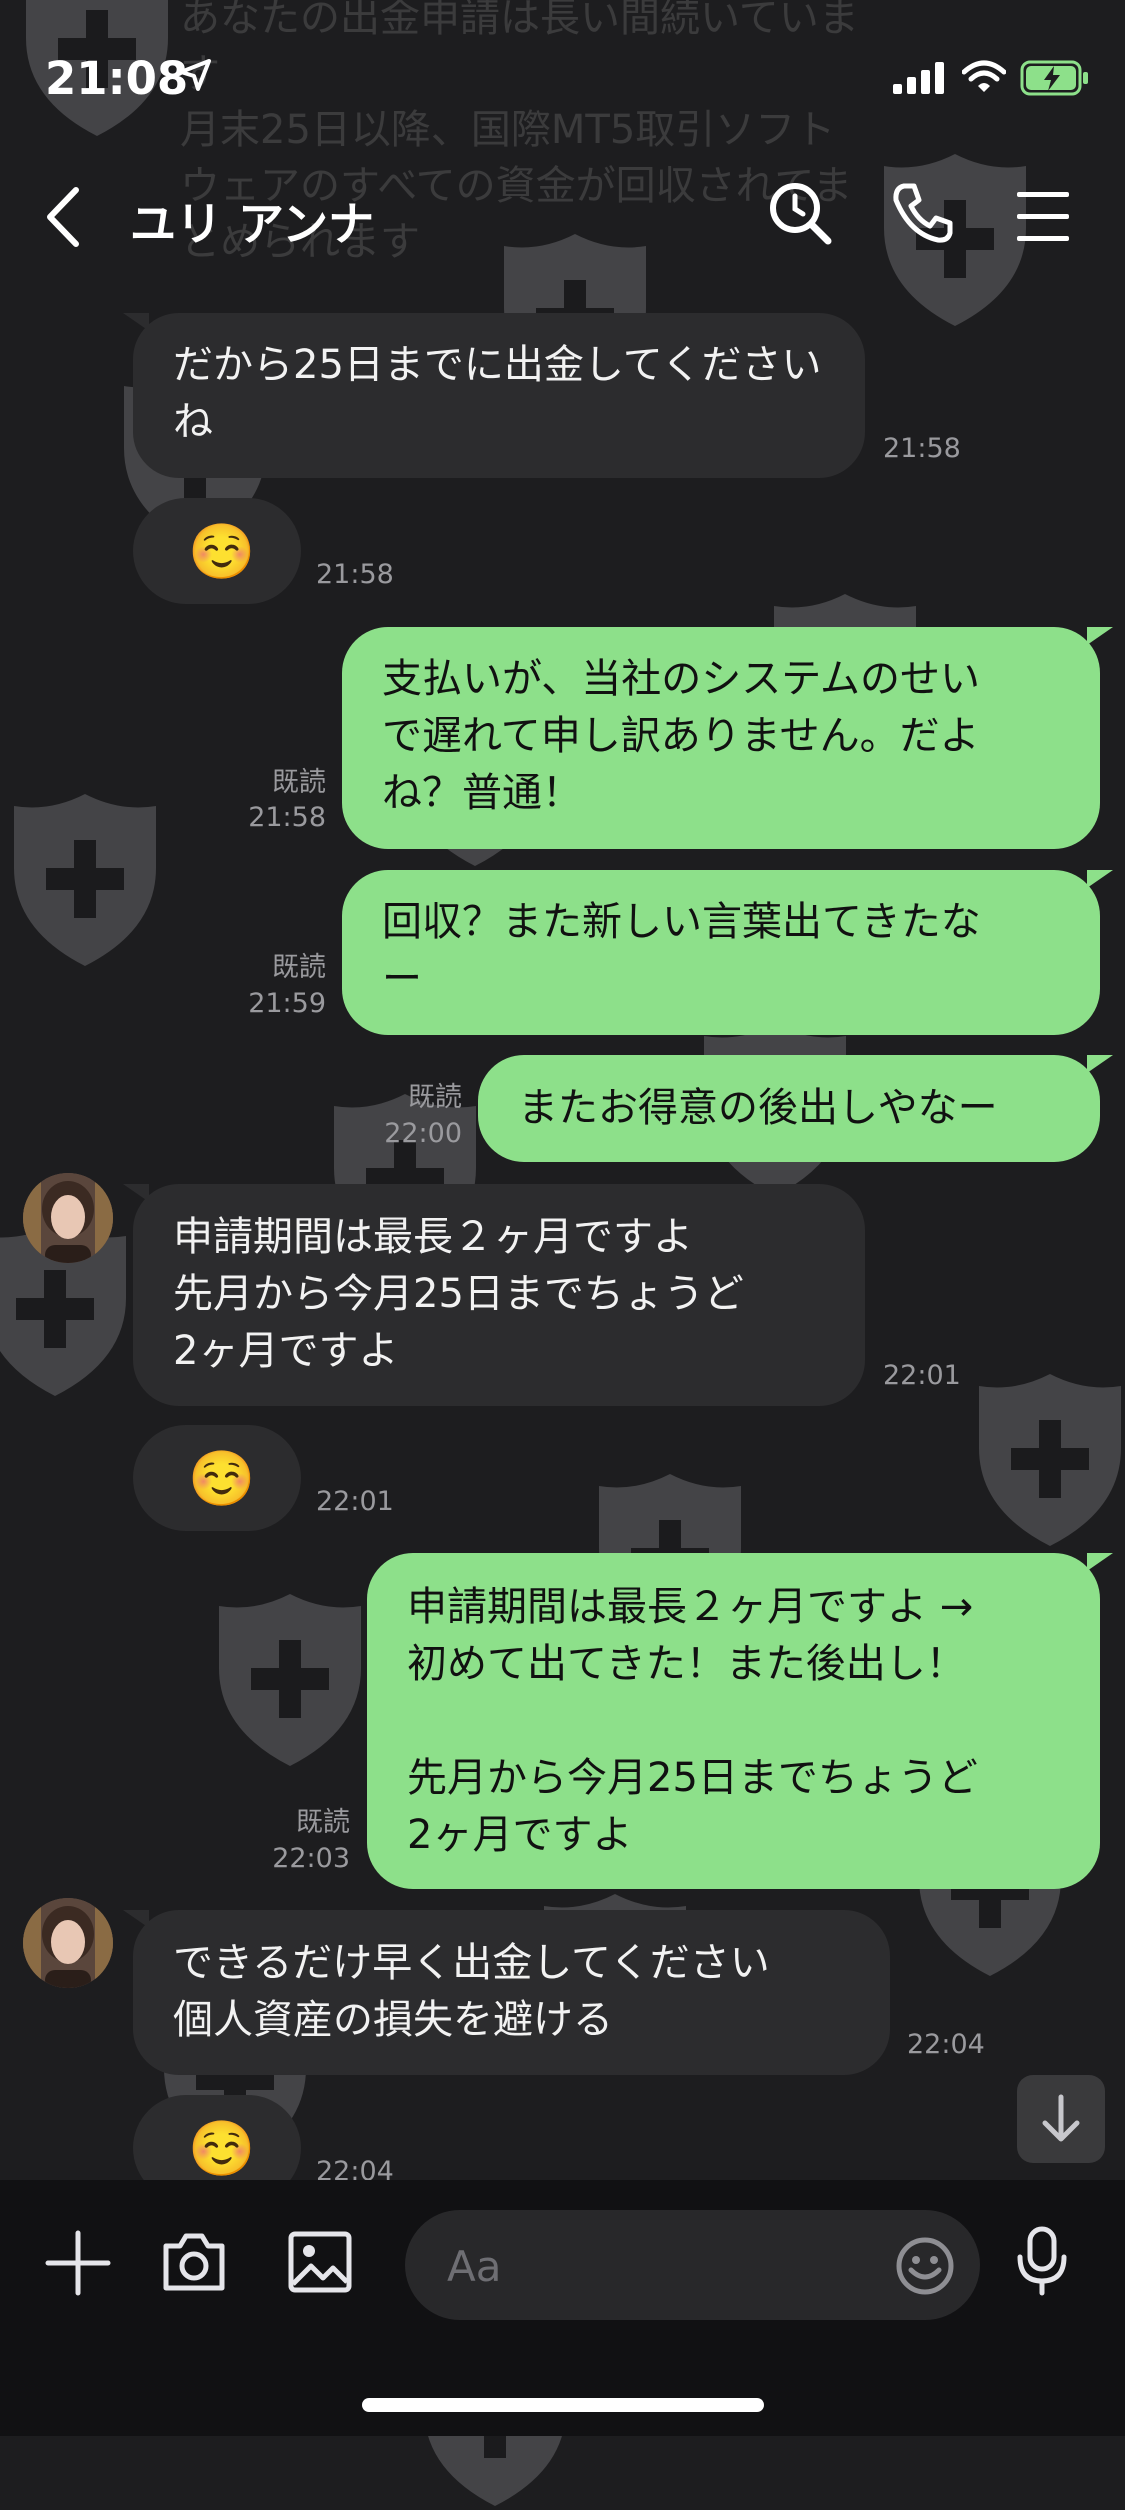 The image size is (1125, 2510). I want to click on incoming-message: だから25日までに出金してください ね, so click(499, 395).